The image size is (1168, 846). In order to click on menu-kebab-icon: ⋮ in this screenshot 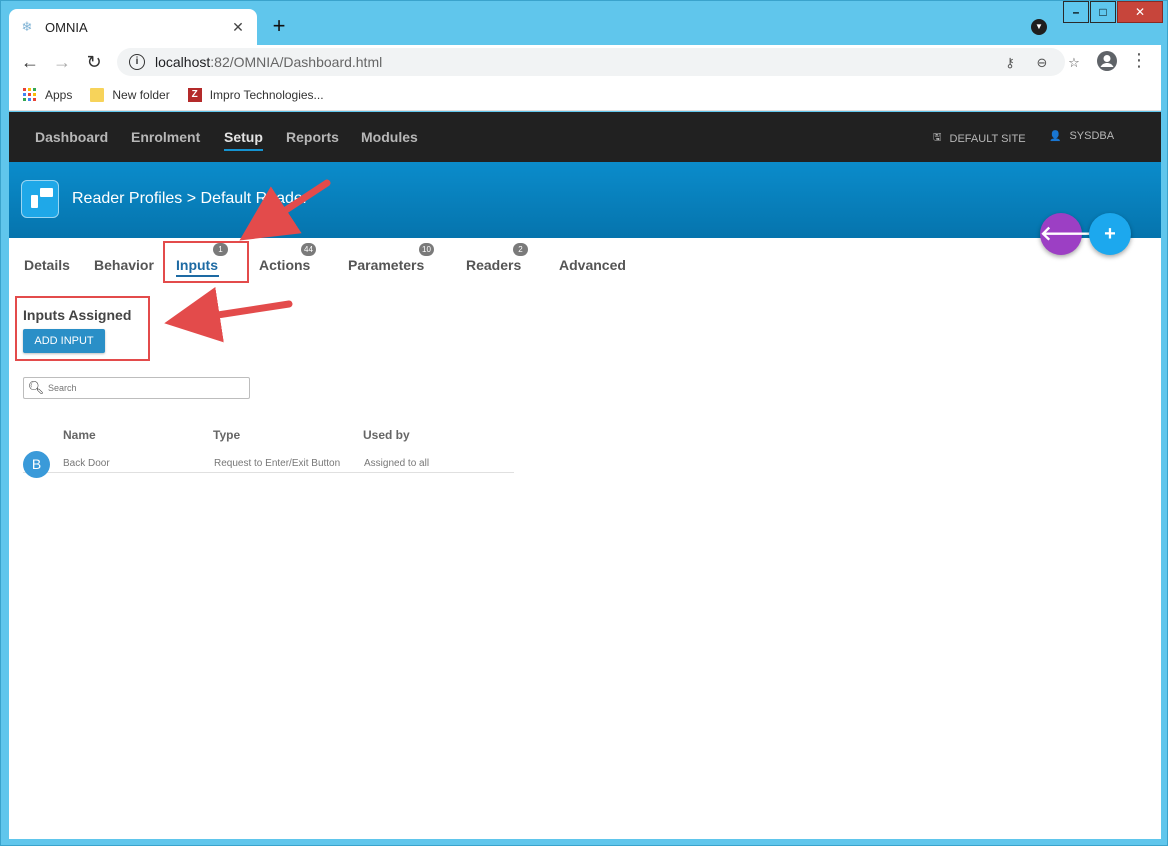, I will do `click(1139, 60)`.